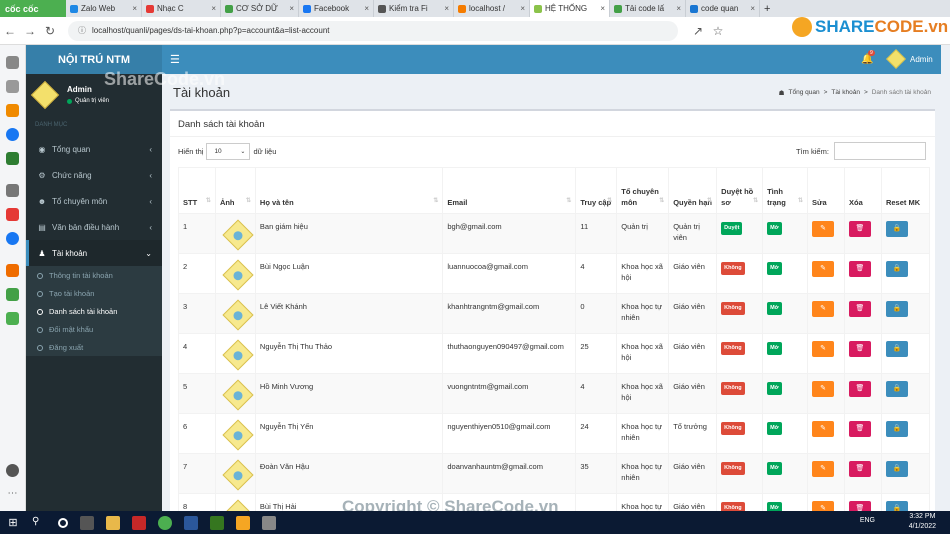 Image resolution: width=950 pixels, height=534 pixels. I want to click on youtube-icon, so click(12, 214).